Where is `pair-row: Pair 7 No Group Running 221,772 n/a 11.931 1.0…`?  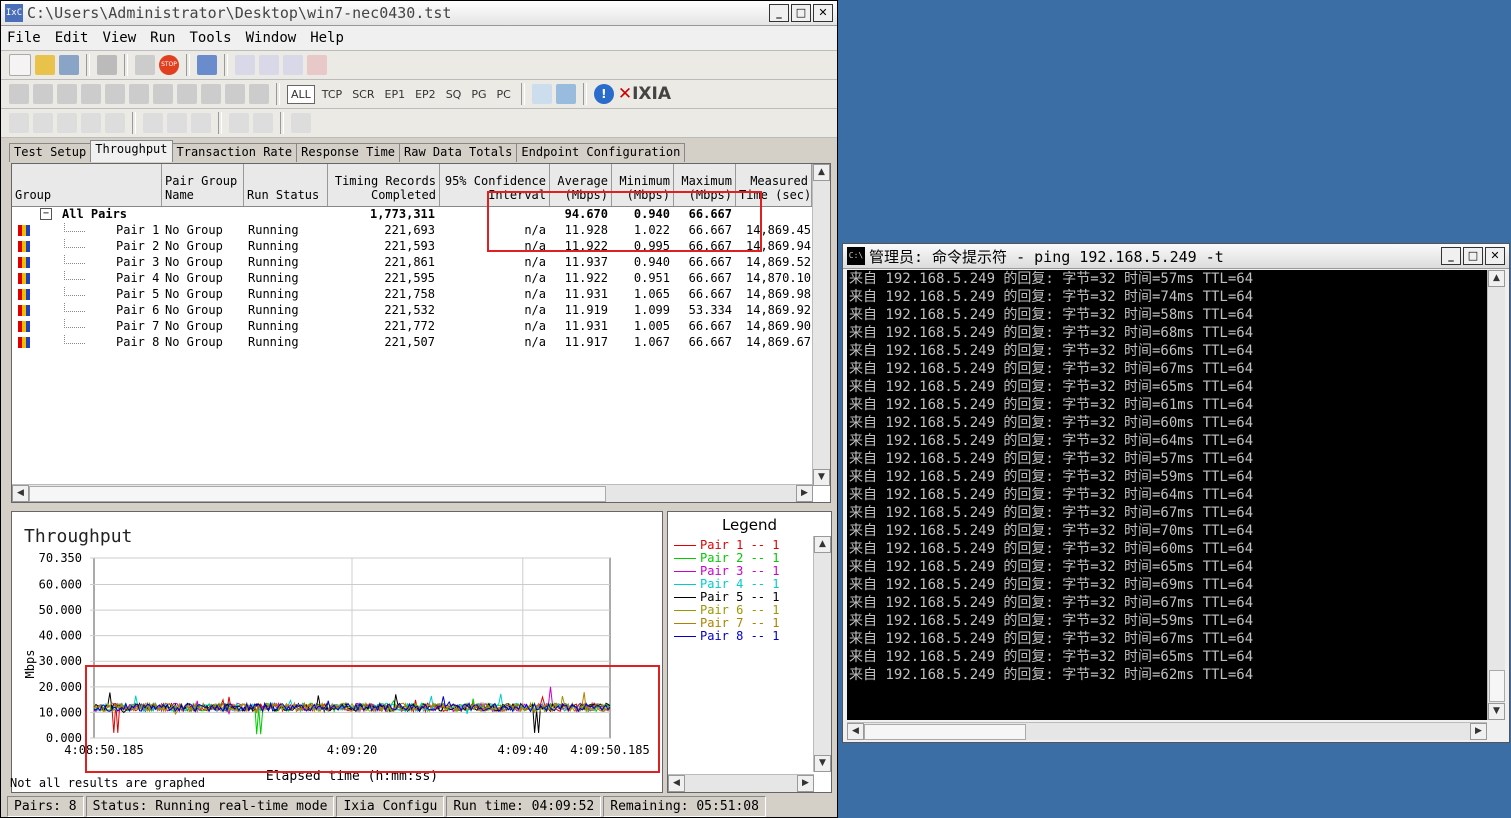
pair-row: Pair 7 No Group Running 221,772 n/a 11.931 1.0… is located at coordinates (412, 327).